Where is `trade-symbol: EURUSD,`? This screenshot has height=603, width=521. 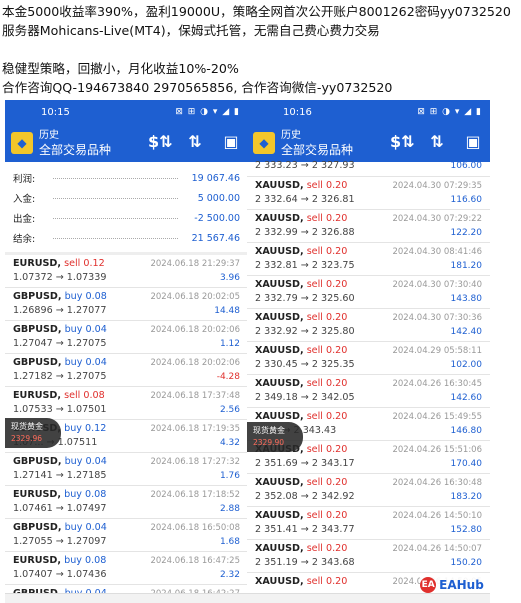
trade-symbol: EURUSD, is located at coordinates (37, 263).